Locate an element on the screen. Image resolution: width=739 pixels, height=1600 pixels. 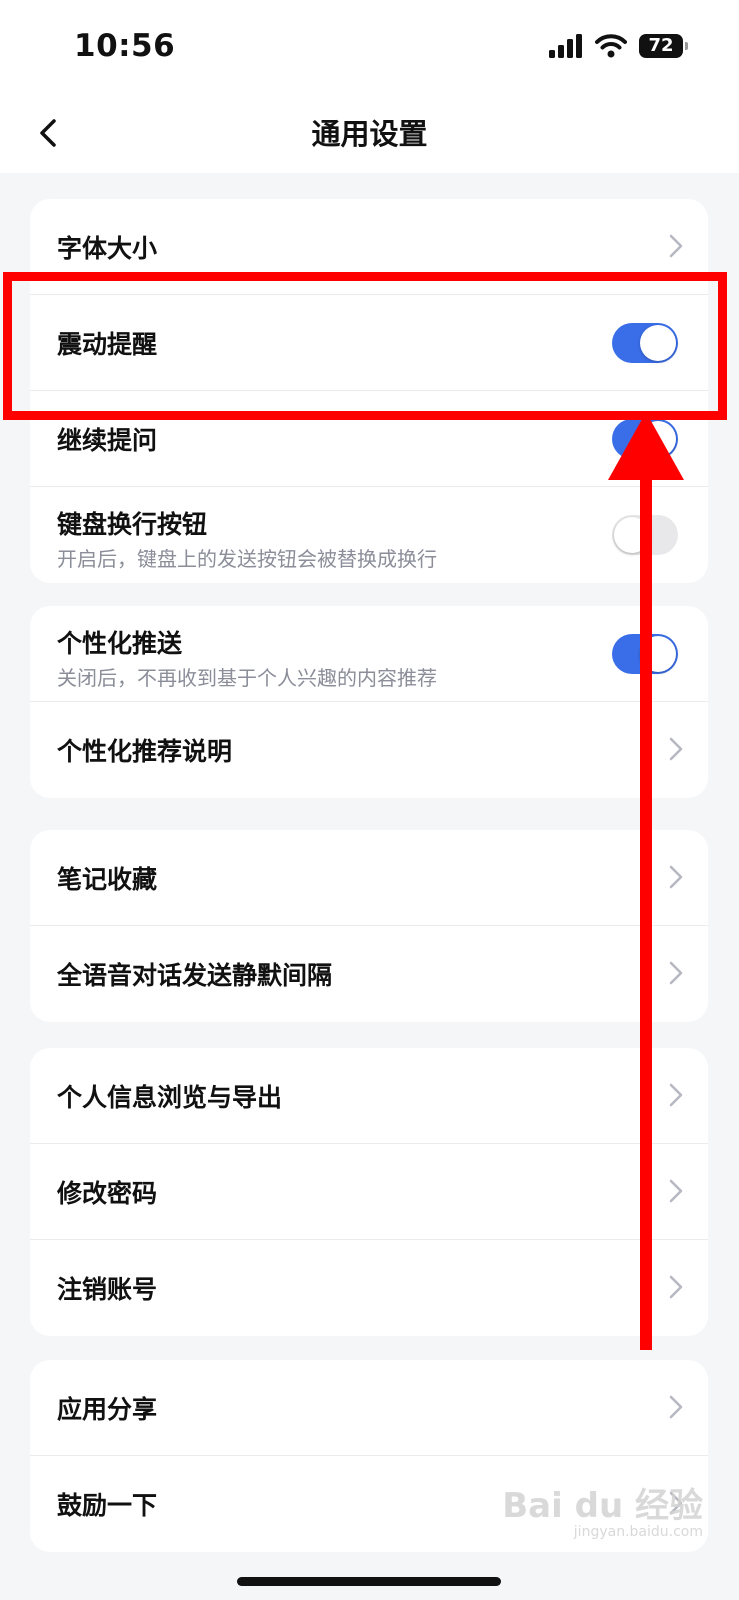
continue-asking-toggle is located at coordinates (645, 439).